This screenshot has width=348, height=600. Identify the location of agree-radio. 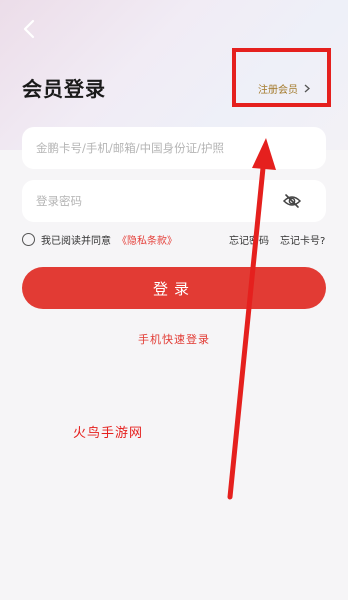
(28, 239).